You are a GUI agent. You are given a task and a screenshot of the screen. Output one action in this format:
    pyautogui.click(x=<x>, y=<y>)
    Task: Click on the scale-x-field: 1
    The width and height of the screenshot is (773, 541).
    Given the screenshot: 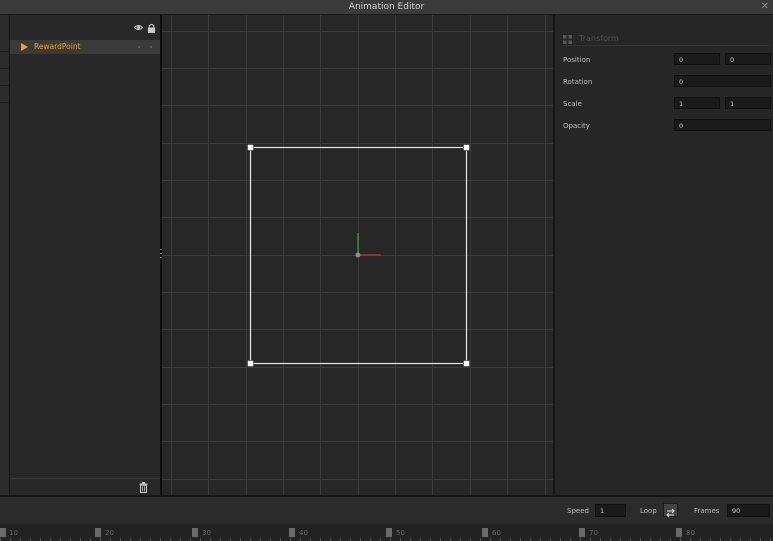 What is the action you would take?
    pyautogui.click(x=697, y=103)
    